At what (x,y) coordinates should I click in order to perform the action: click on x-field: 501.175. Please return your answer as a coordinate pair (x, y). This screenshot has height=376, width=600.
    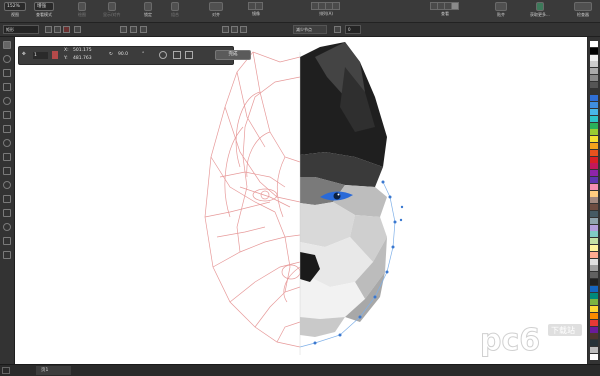
    Looking at the image, I should click on (82, 50).